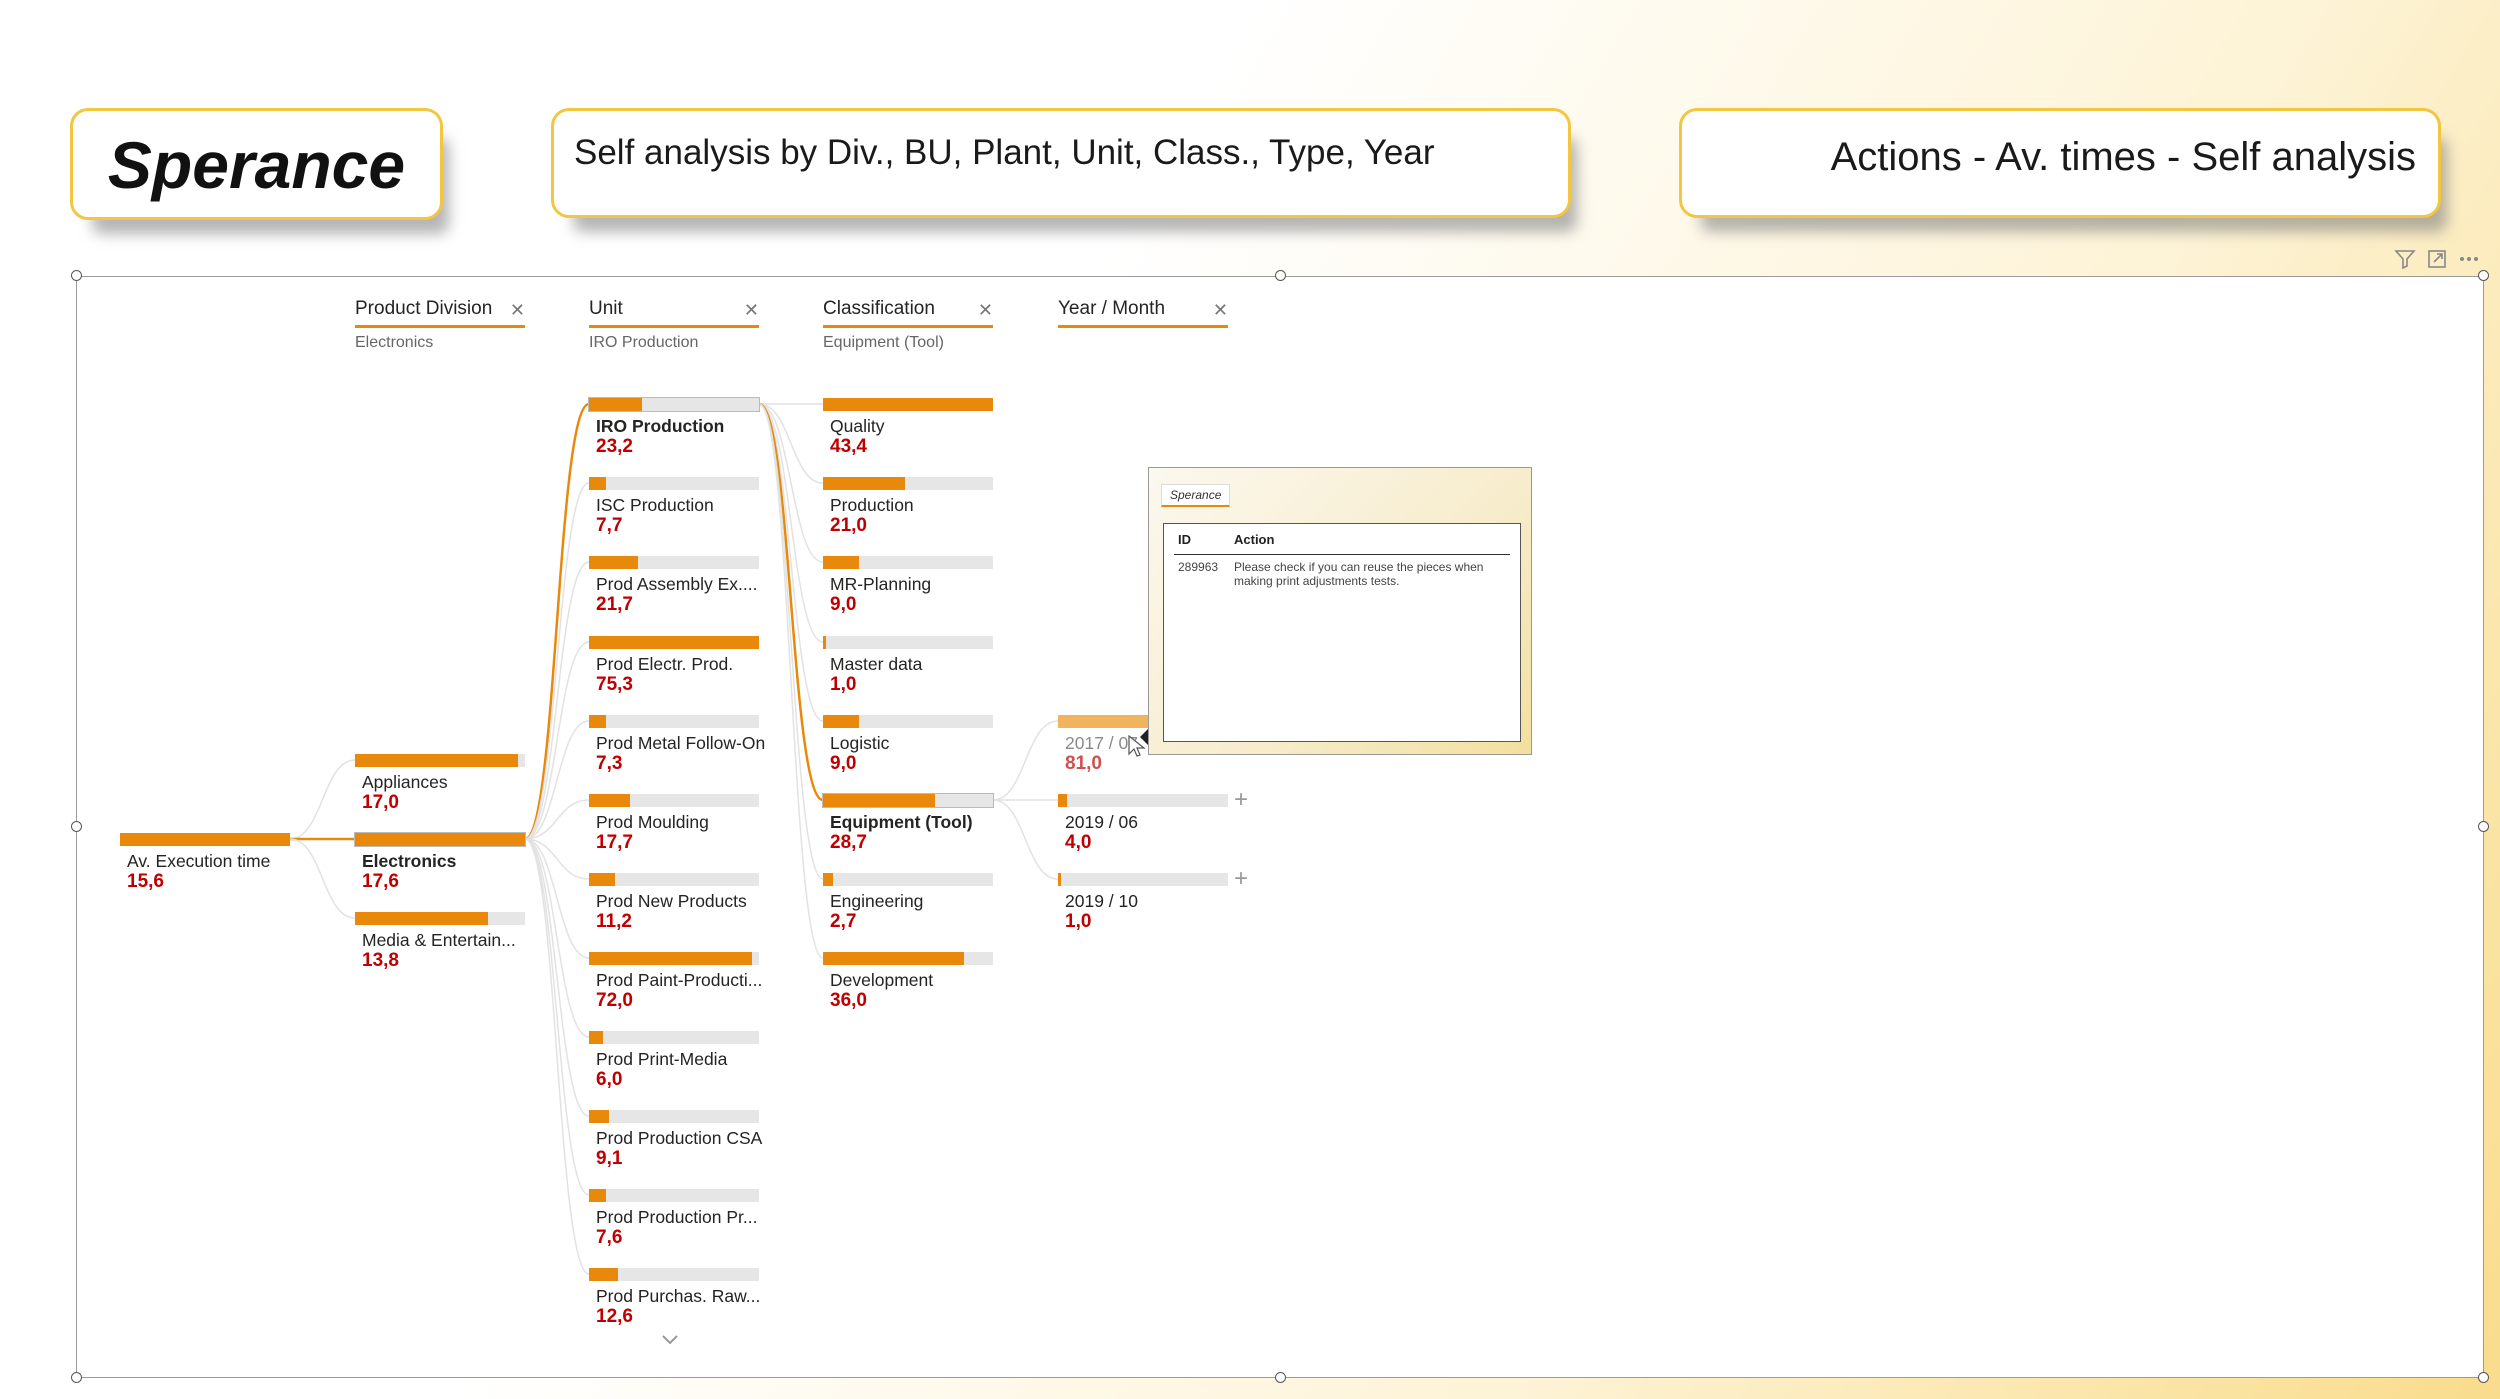 This screenshot has height=1399, width=2500. I want to click on node-label: Av. Execution time, so click(199, 861).